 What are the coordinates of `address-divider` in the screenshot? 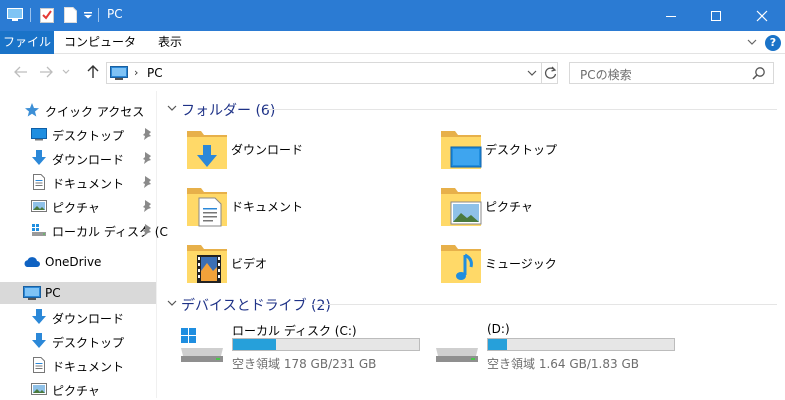 It's located at (541, 73).